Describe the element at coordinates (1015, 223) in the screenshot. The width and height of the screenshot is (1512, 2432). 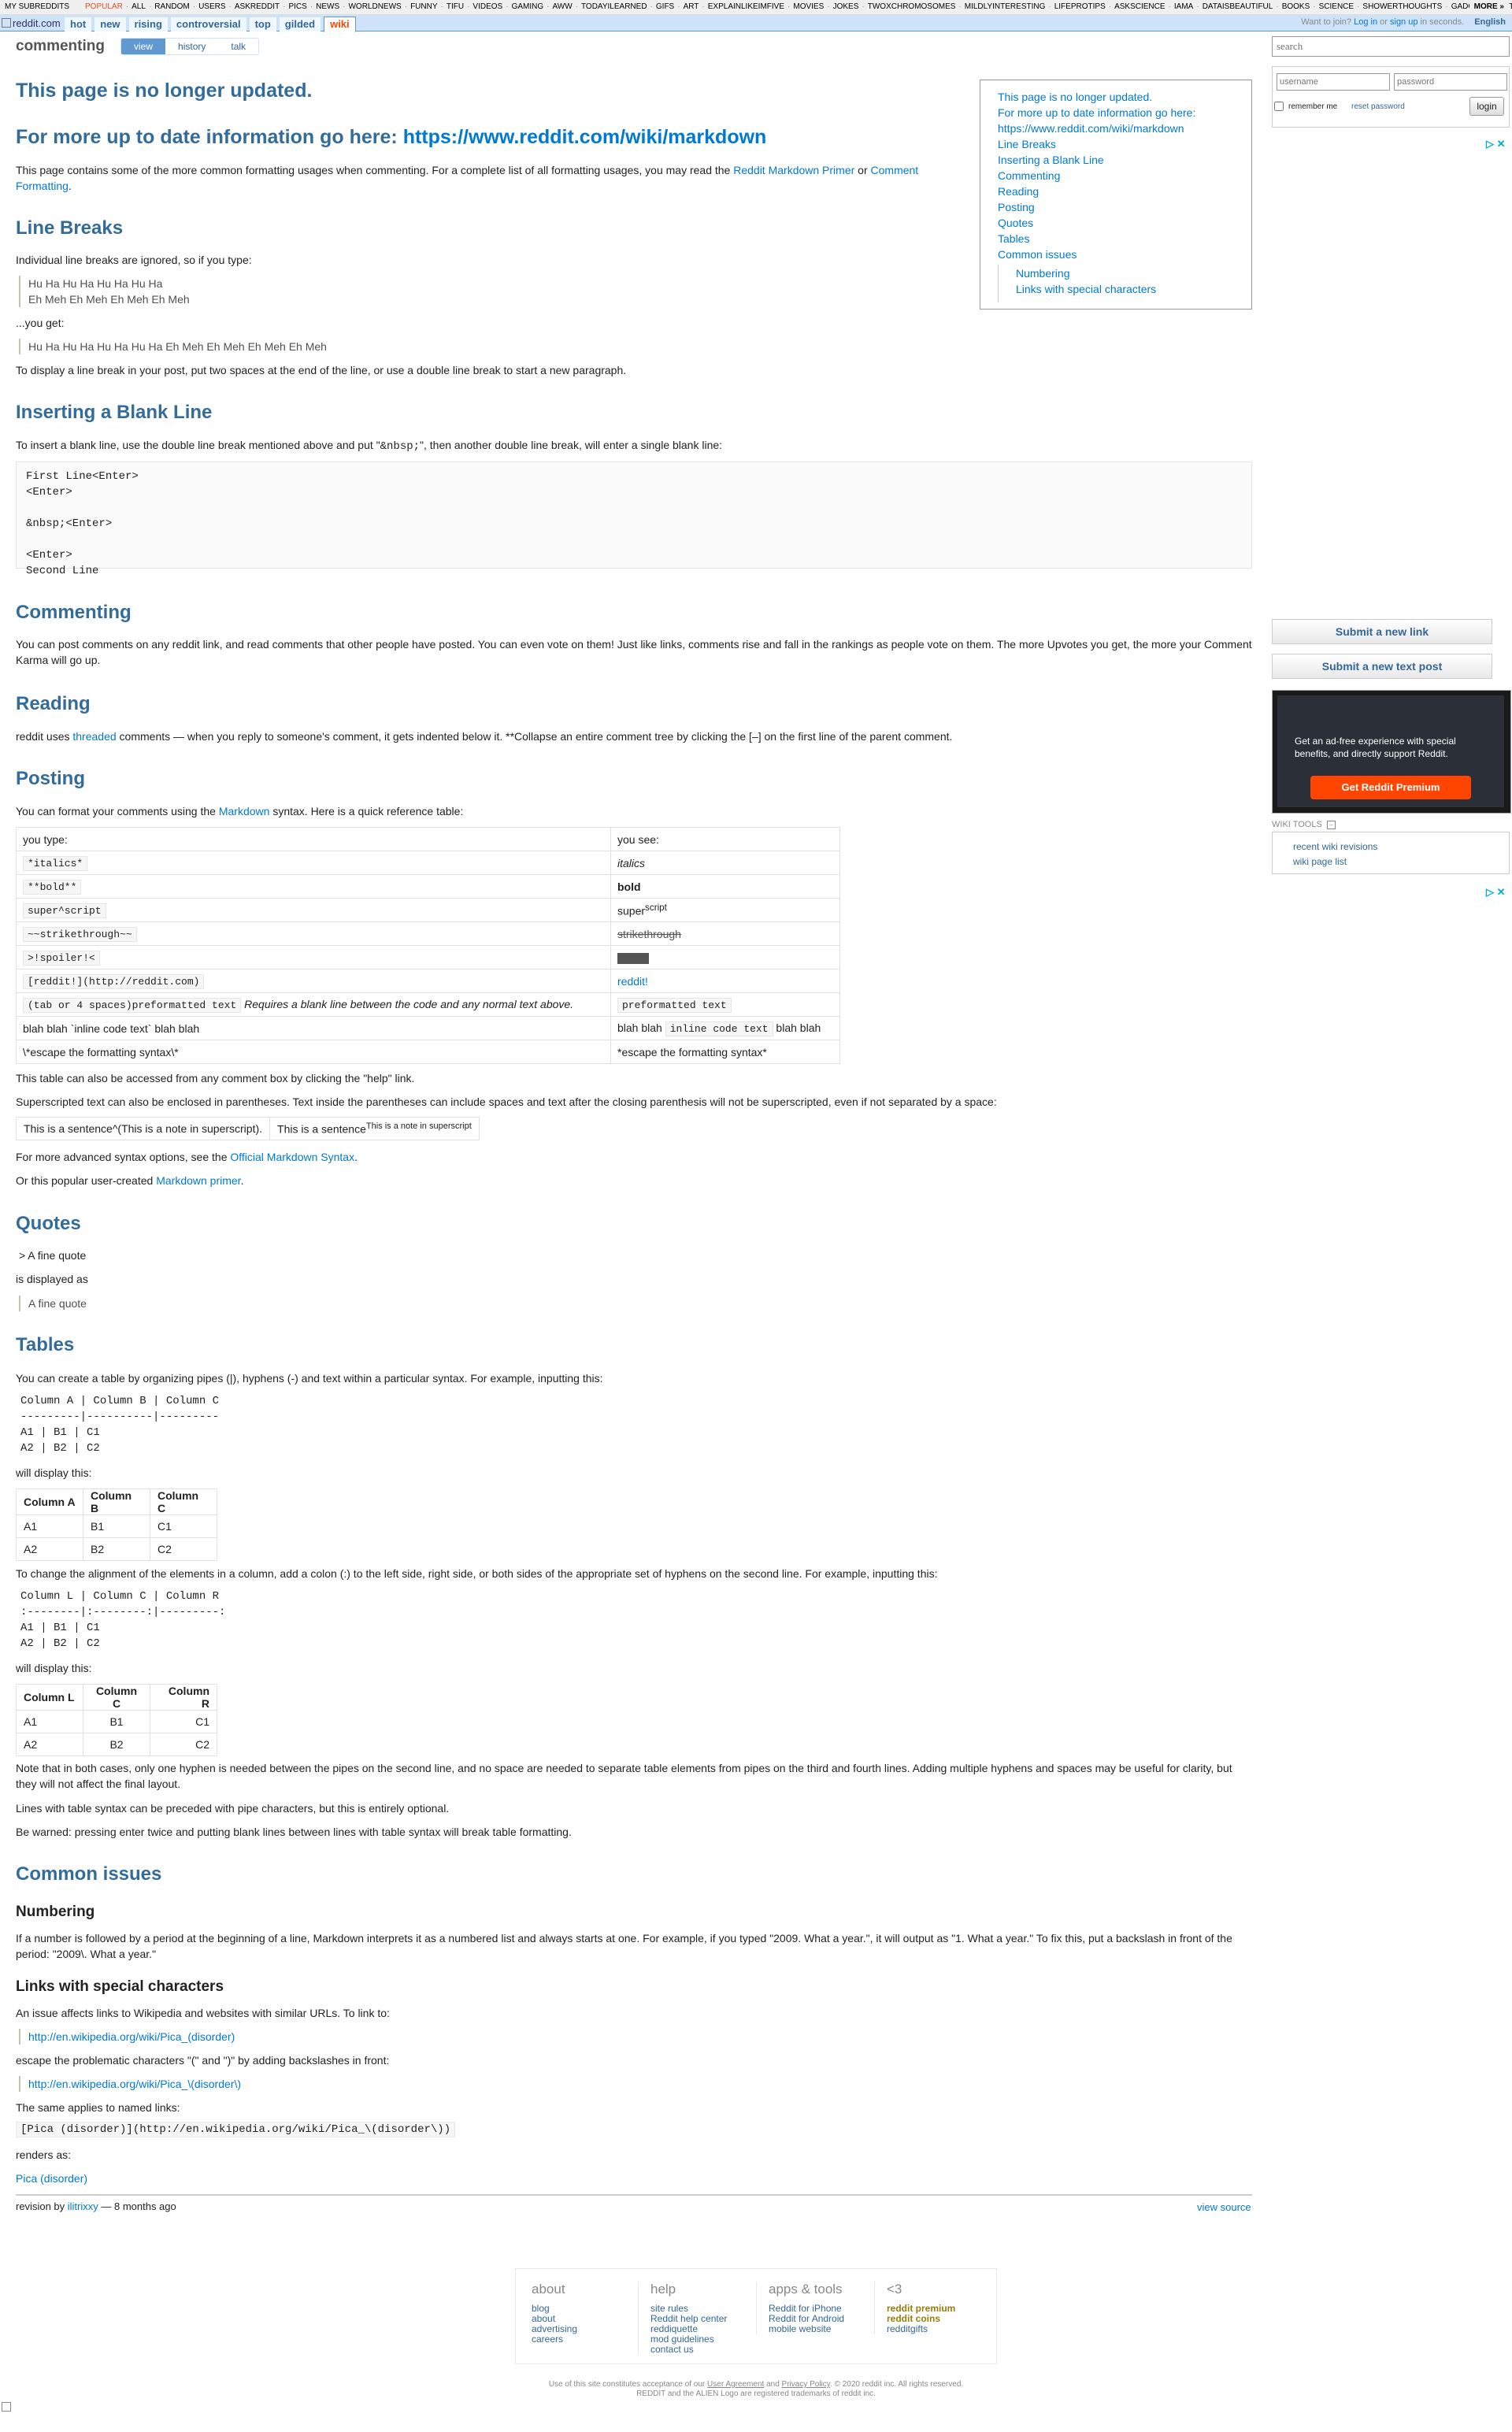
I see `toc-item: Quotes` at that location.